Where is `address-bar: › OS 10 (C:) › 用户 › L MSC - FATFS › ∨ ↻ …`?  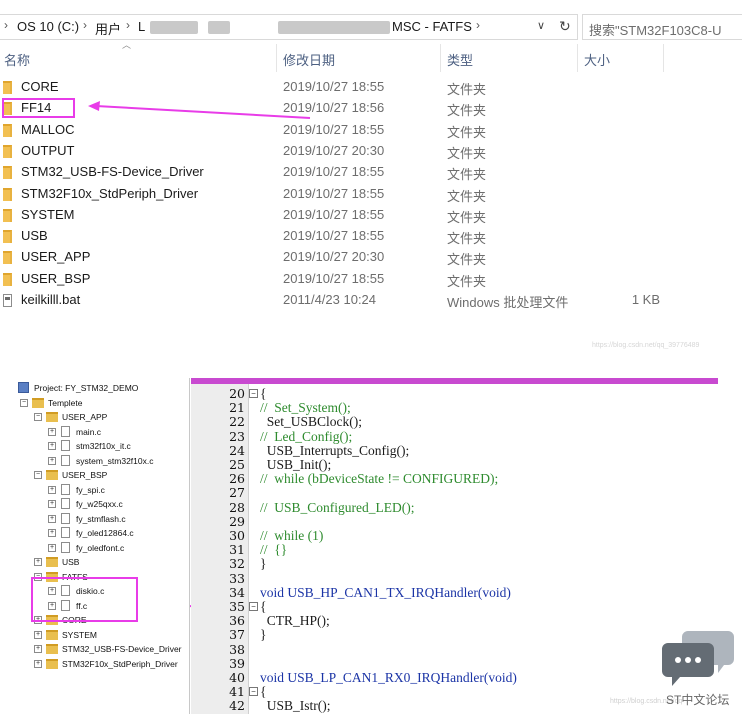 address-bar: › OS 10 (C:) › 用户 › L MSC - FATFS › ∨ ↻ … is located at coordinates (371, 27).